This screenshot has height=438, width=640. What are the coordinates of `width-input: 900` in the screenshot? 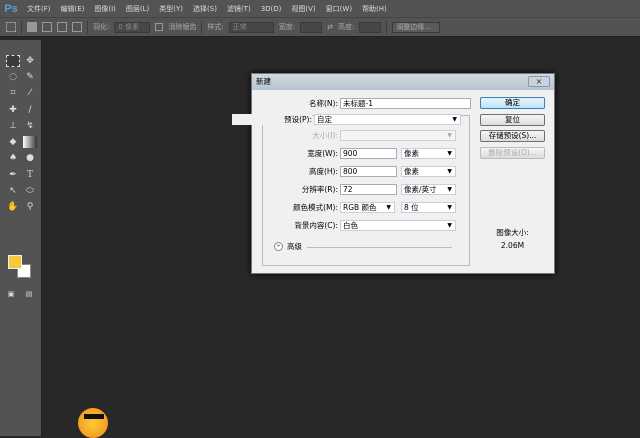 It's located at (368, 153).